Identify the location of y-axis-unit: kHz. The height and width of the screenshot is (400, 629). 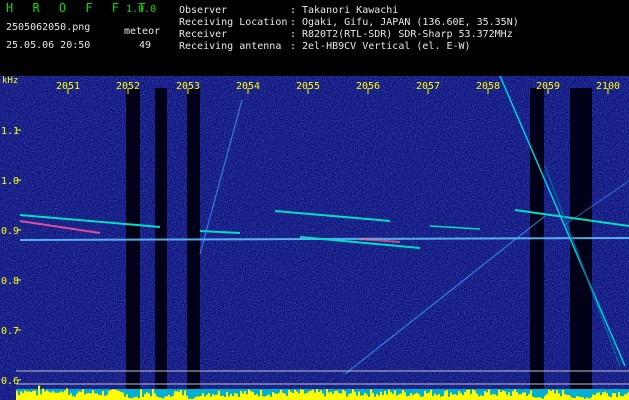
(10, 81).